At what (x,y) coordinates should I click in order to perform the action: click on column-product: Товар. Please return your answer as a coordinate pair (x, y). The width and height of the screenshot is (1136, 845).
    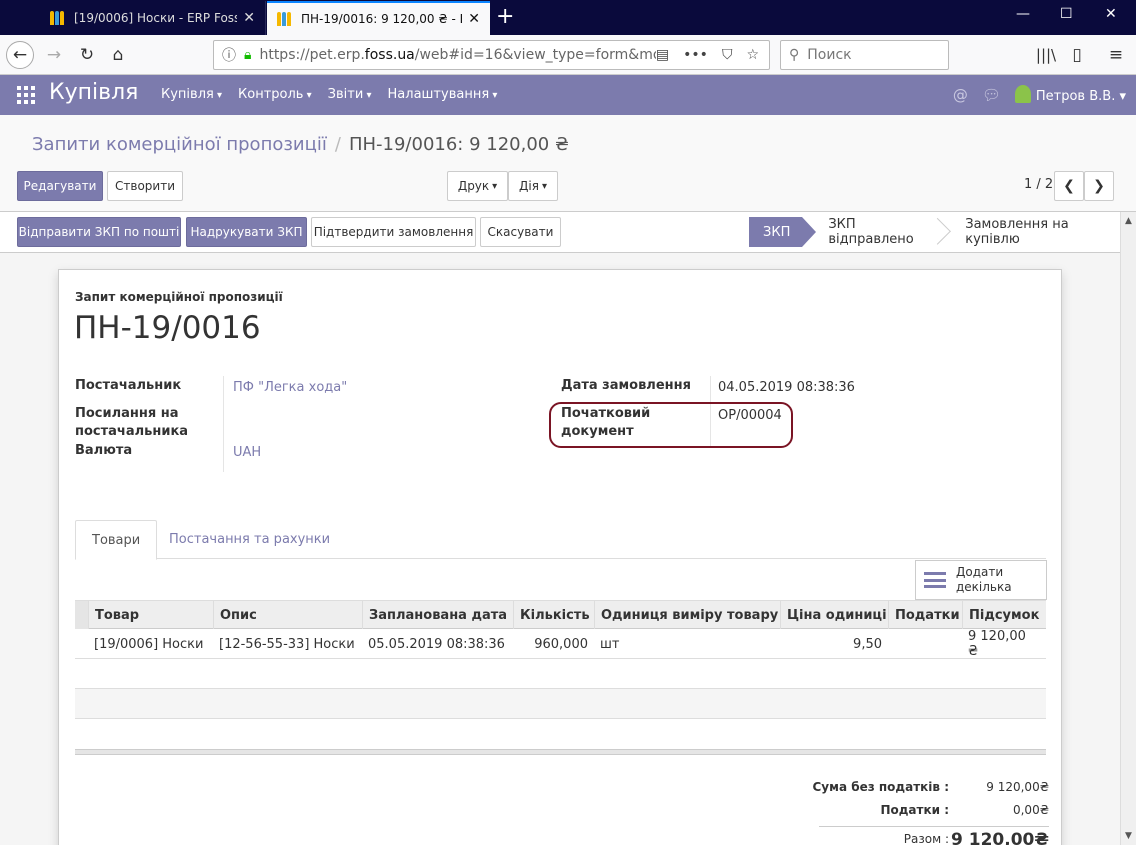
    Looking at the image, I should click on (150, 615).